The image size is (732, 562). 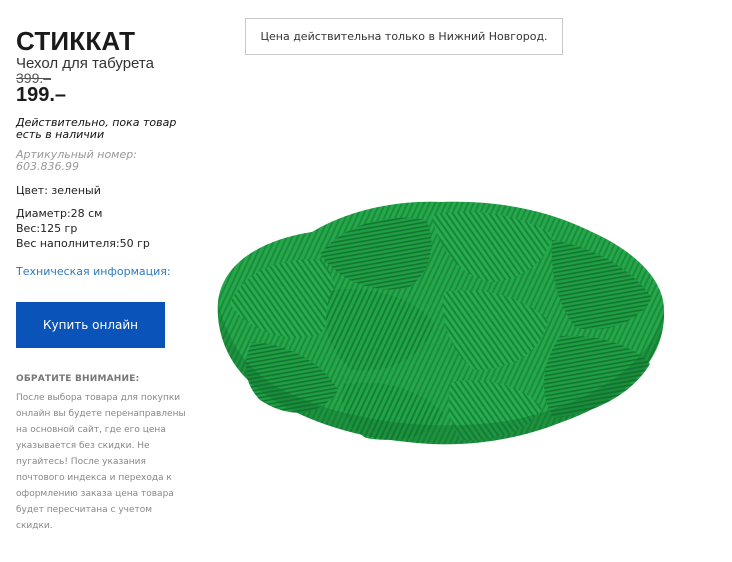 What do you see at coordinates (96, 128) in the screenshot?
I see `stock-note: Действительно, пока товар есть в наличии` at bounding box center [96, 128].